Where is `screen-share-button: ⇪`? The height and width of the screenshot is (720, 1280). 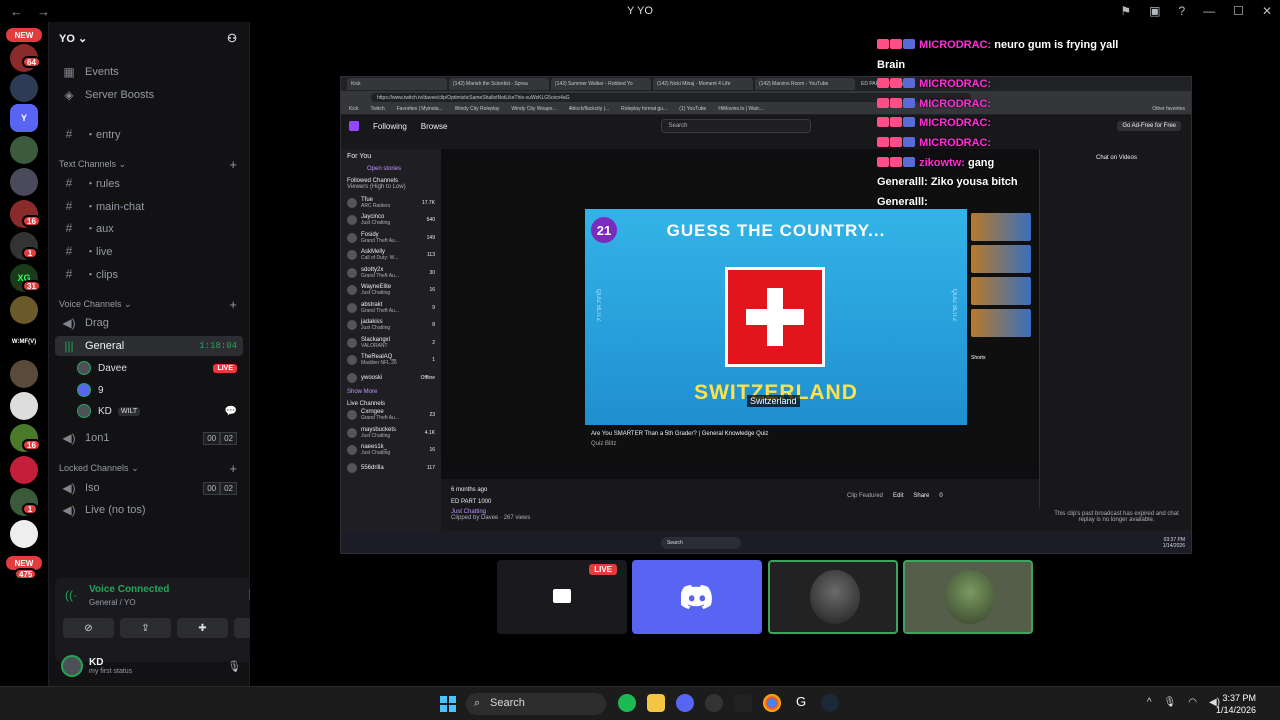
screen-share-button: ⇪ is located at coordinates (145, 628).